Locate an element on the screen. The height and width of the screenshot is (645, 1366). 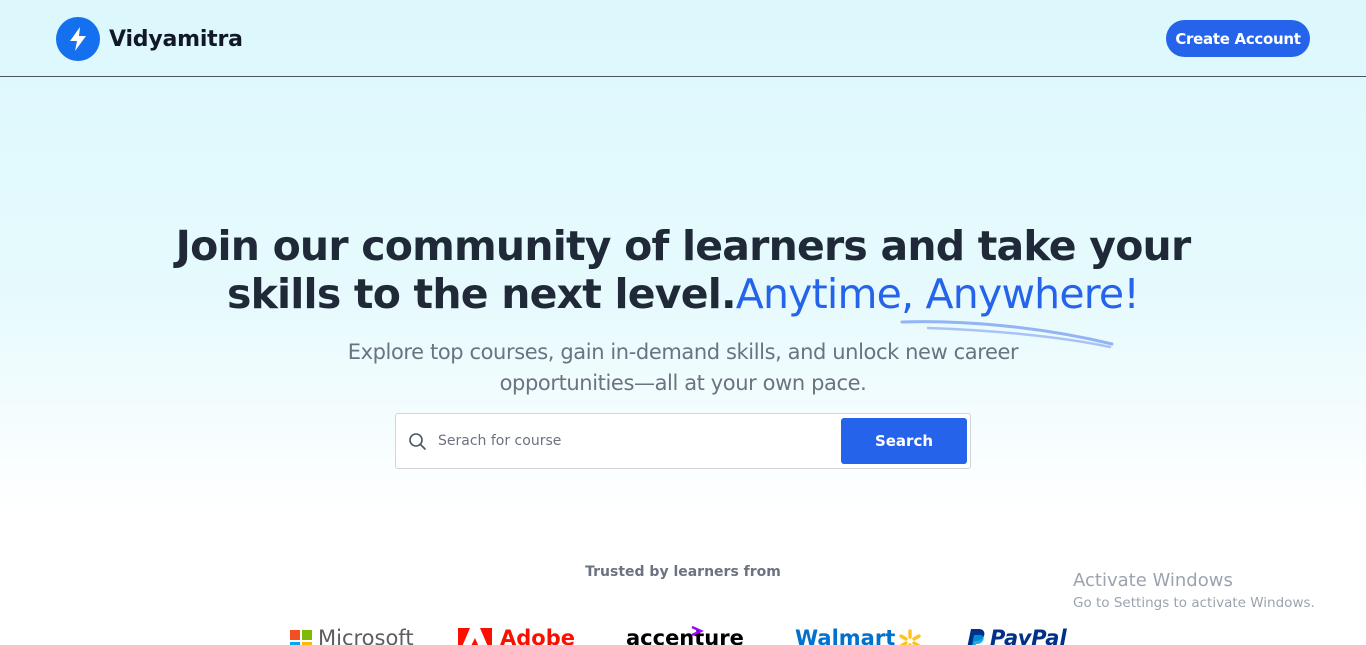
accenture-chevron-icon is located at coordinates (697, 631).